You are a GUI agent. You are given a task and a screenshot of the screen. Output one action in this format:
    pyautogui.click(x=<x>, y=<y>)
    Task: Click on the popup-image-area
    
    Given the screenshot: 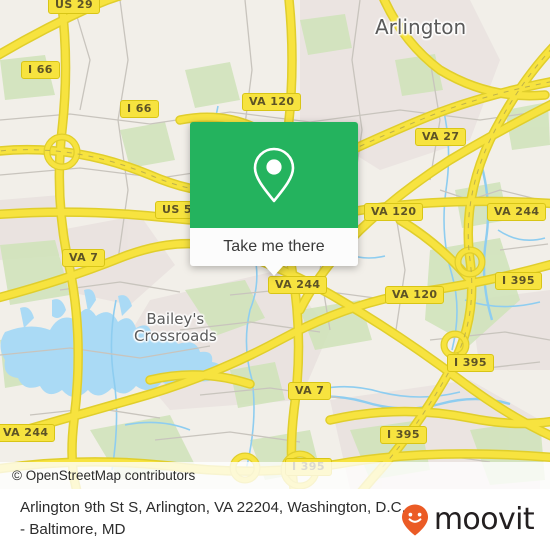 What is the action you would take?
    pyautogui.click(x=274, y=175)
    